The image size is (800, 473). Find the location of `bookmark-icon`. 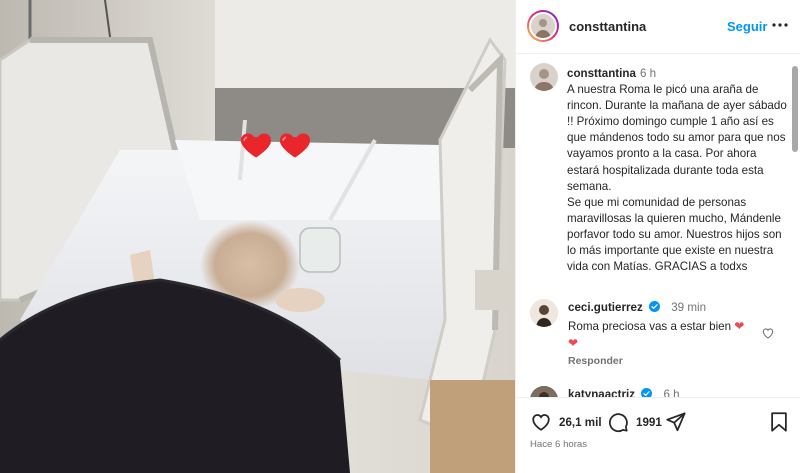

bookmark-icon is located at coordinates (779, 422).